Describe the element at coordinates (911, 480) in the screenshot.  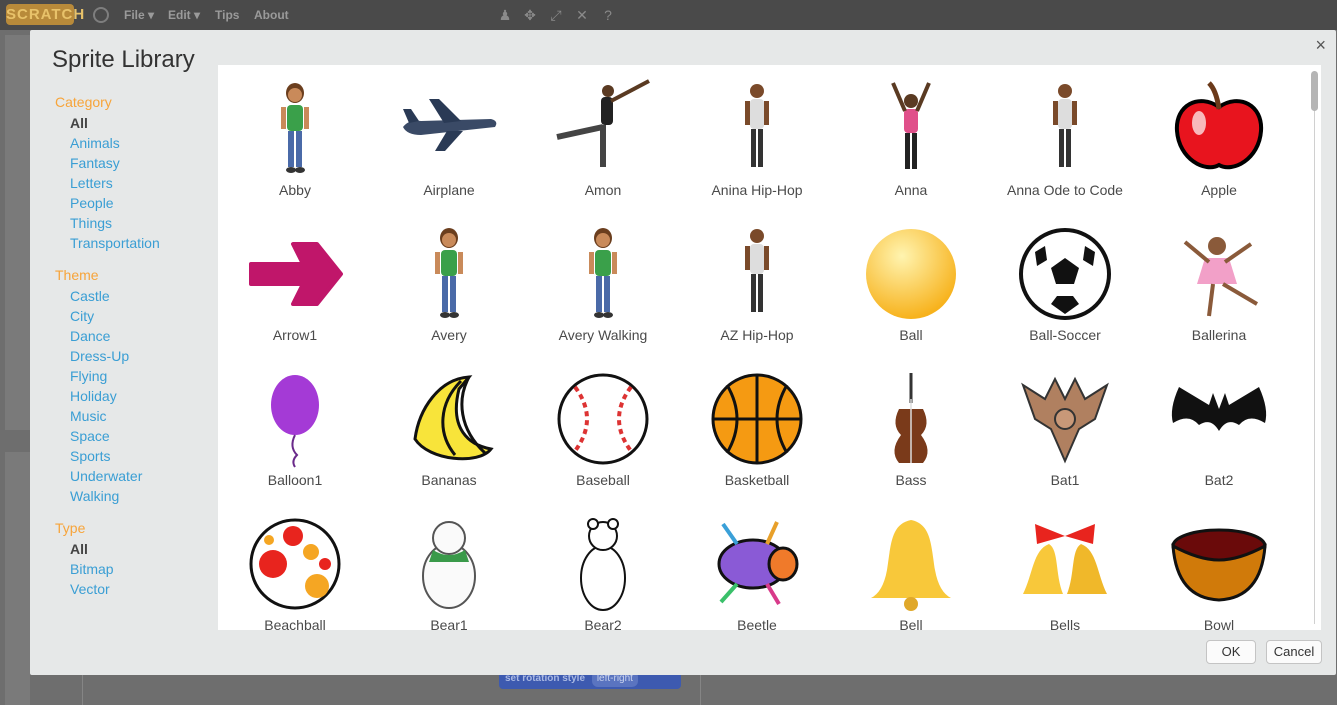
I see `sprite-name: Bass` at that location.